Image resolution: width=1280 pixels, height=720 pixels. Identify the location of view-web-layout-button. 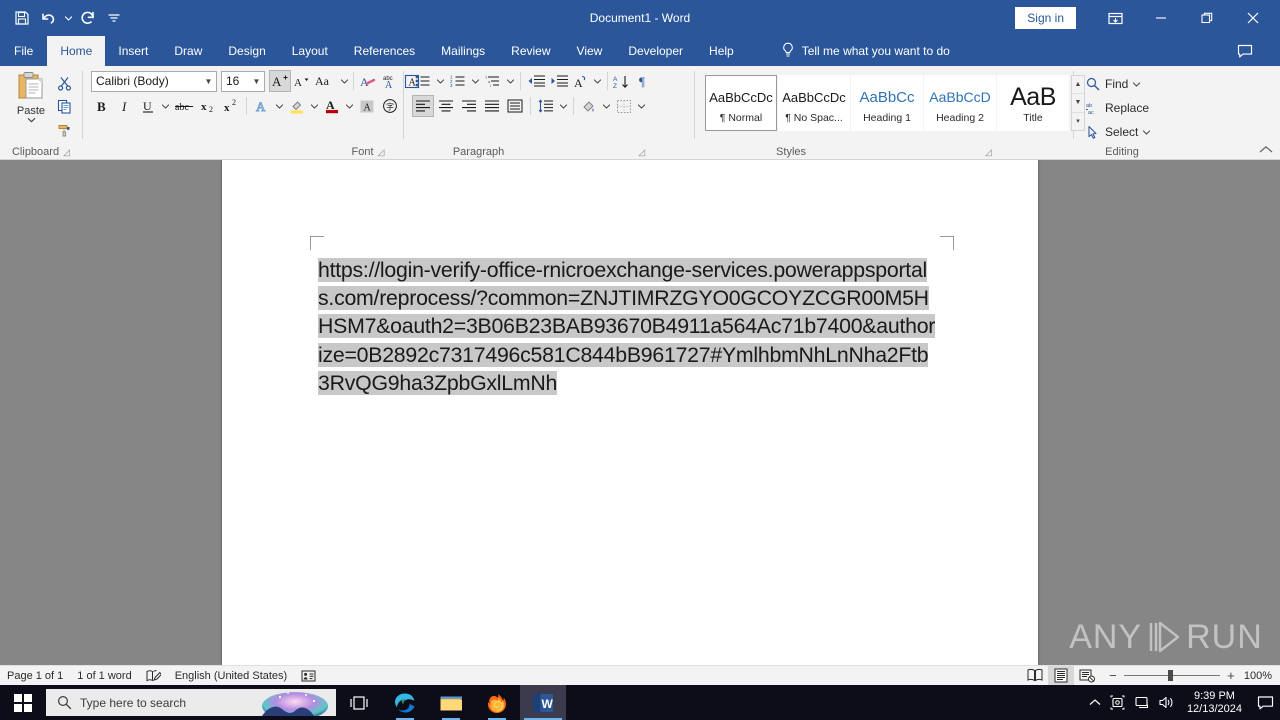
(1087, 676).